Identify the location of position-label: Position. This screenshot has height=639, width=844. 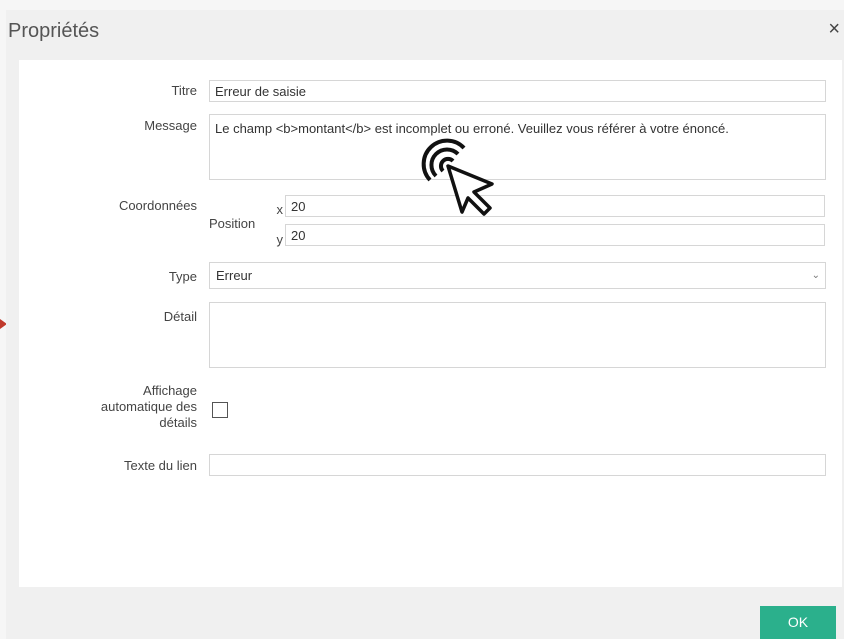
(232, 223).